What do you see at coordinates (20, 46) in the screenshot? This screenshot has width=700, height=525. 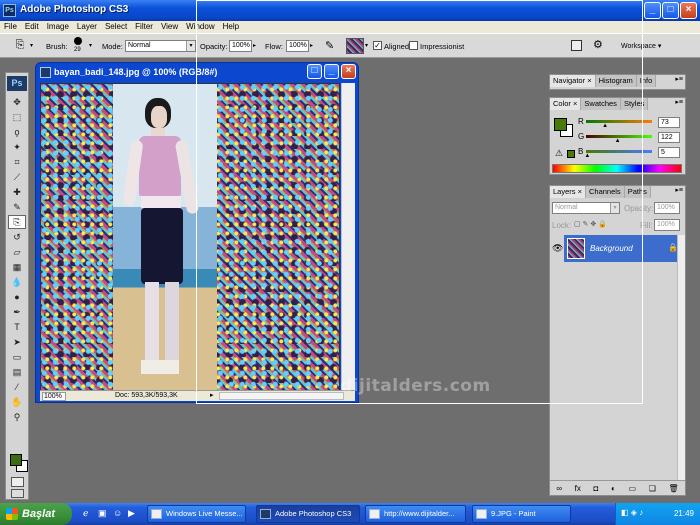 I see `clone-stamp-preset-icon: ⎘` at bounding box center [20, 46].